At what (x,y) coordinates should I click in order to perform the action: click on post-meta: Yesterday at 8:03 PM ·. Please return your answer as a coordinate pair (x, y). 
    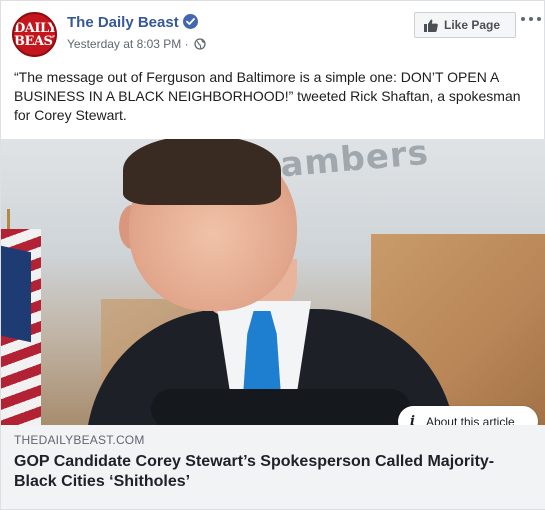
    Looking at the image, I should click on (136, 45).